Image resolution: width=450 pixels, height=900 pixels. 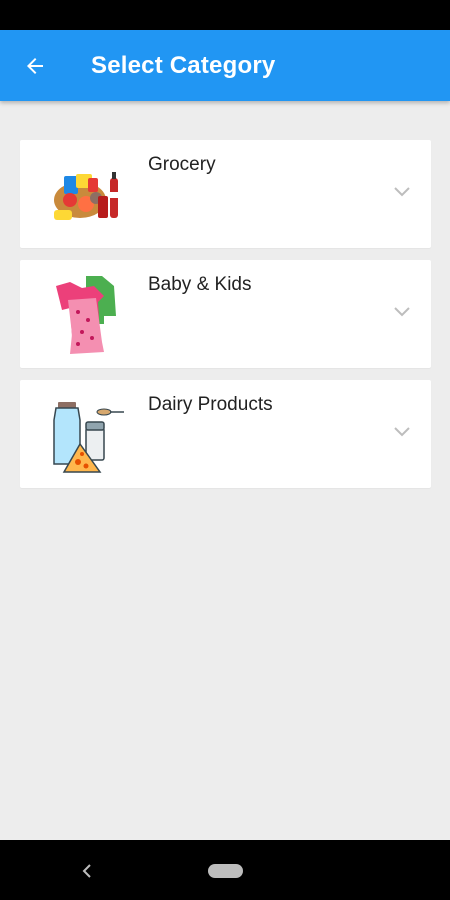 I want to click on category-item-dairy-products: Dairy Products, so click(x=225, y=434).